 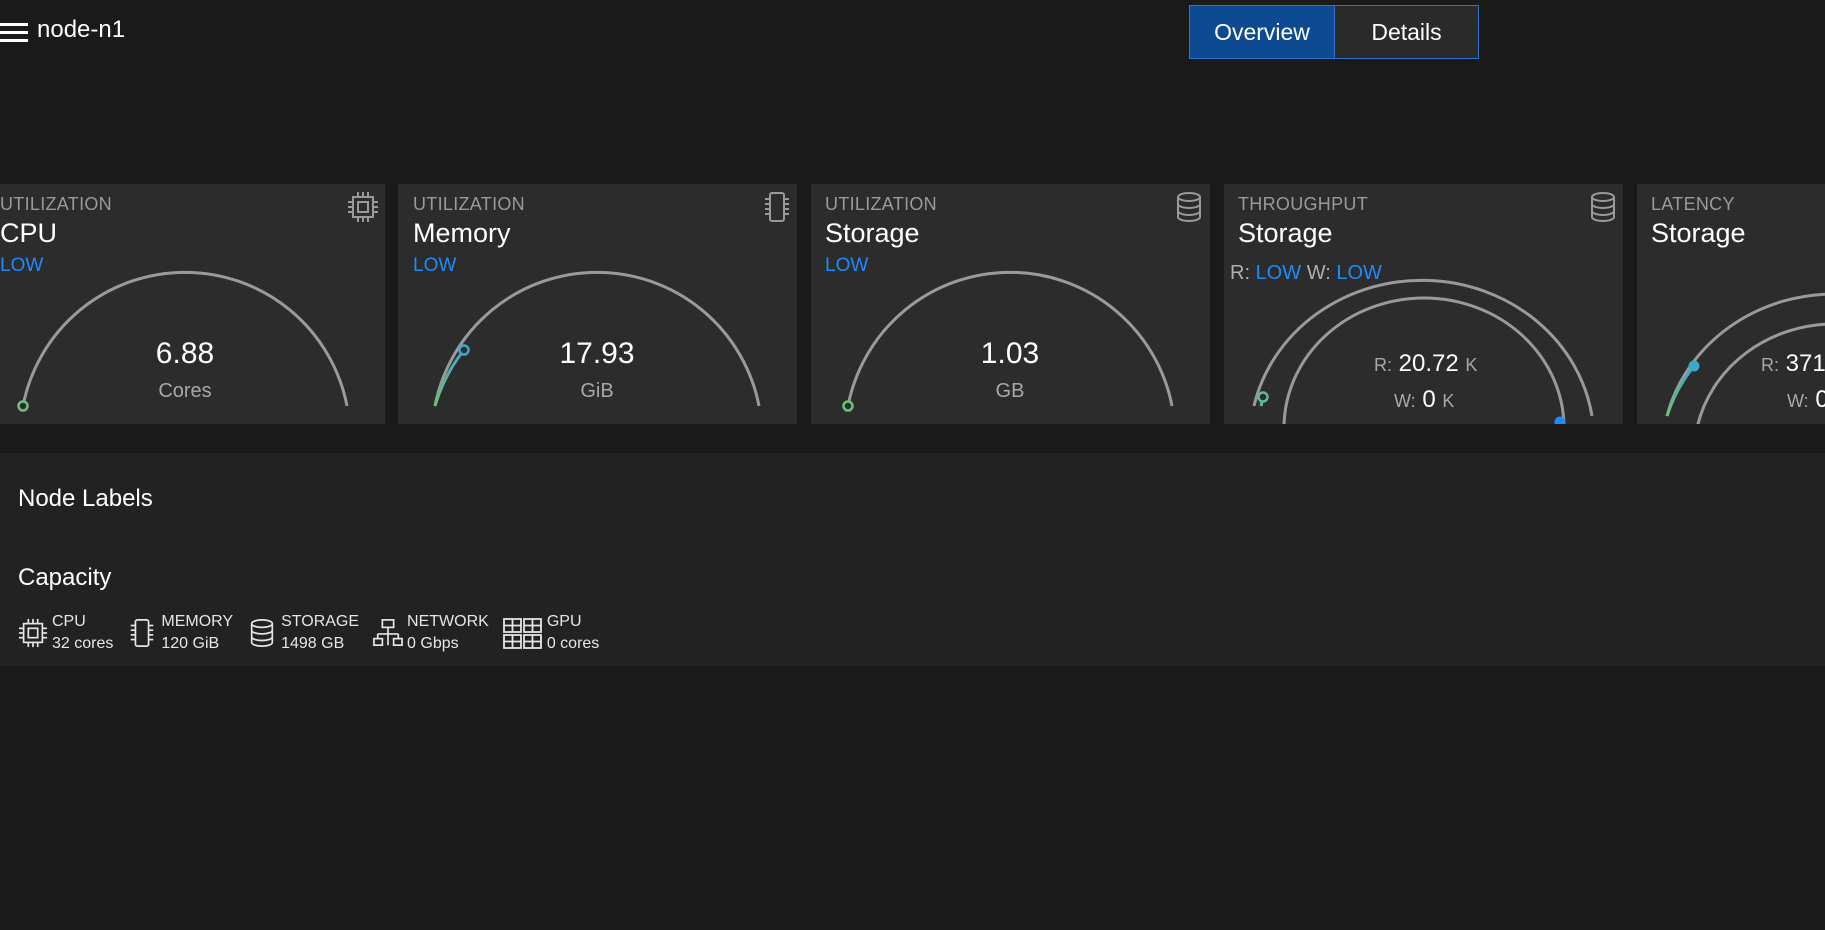 I want to click on tab-overview: Overview, so click(x=1262, y=32).